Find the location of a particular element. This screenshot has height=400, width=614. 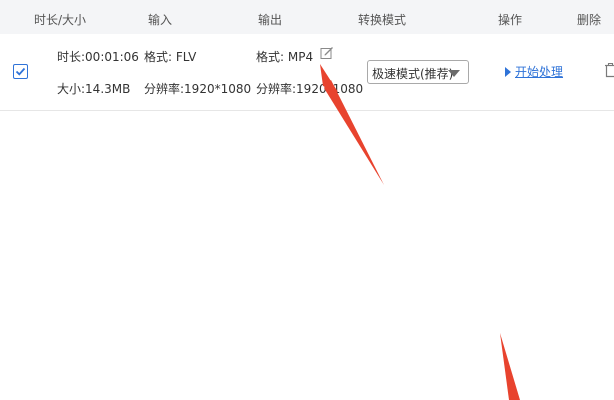

table-header: 时长/大小 输入 输出 转换模式 操作 删除 is located at coordinates (307, 17).